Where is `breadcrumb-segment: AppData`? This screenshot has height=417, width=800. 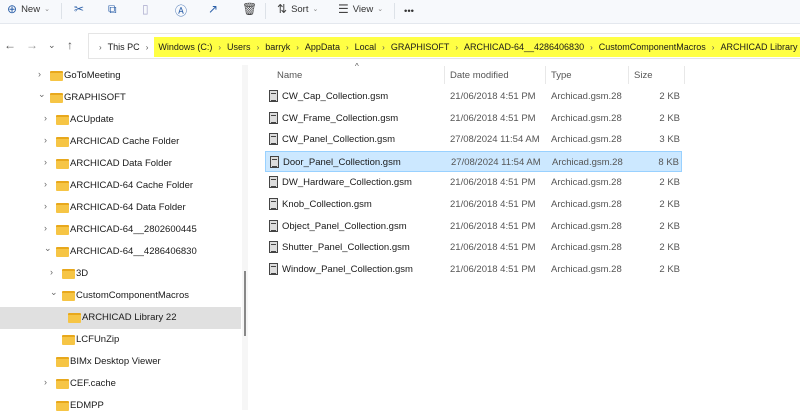 breadcrumb-segment: AppData is located at coordinates (322, 47).